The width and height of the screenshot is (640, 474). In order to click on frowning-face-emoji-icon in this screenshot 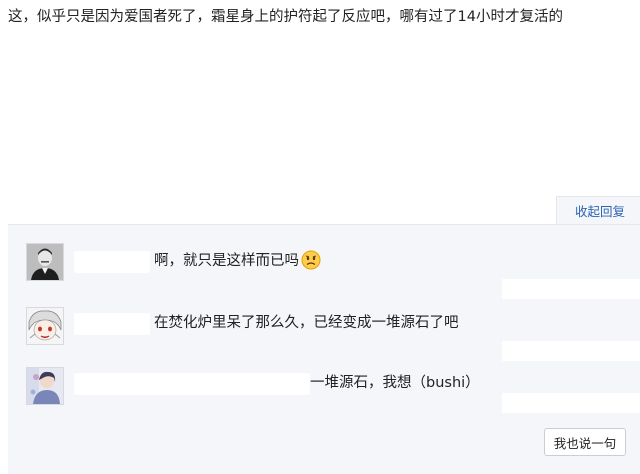, I will do `click(311, 263)`.